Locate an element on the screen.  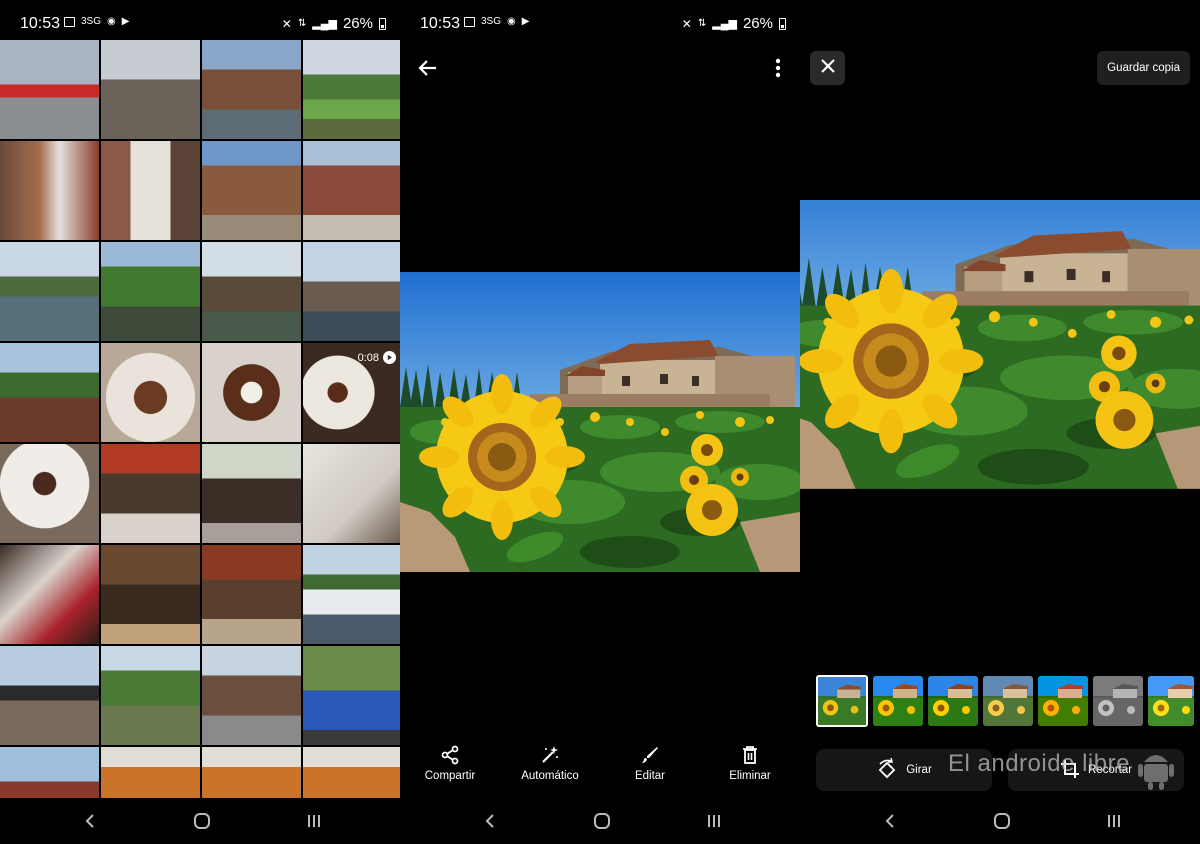
delete-label: Eliminar is located at coordinates (750, 776).